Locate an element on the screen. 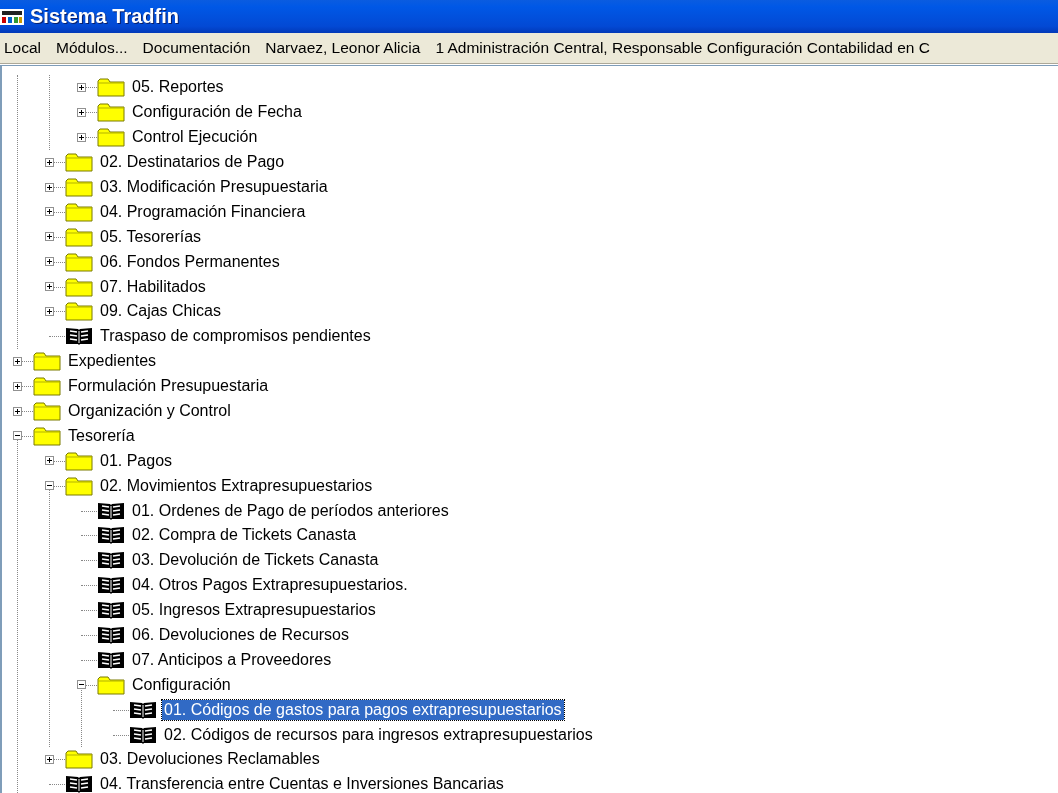 This screenshot has height=793, width=1058. tree-item: 09. Cajas Chicas is located at coordinates (160, 311).